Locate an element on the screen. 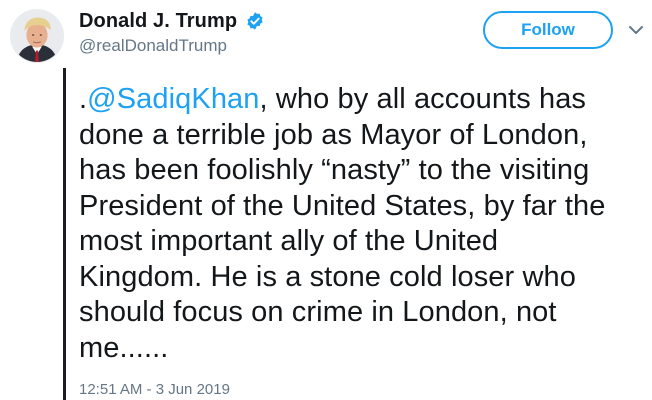  tweet-line-1-rest: , who by all accounts has is located at coordinates (423, 99).